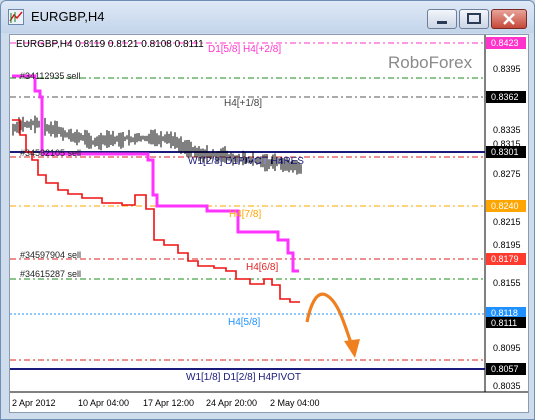 This screenshot has height=420, width=535. What do you see at coordinates (507, 245) in the screenshot?
I see `price-tick: 0.8195` at bounding box center [507, 245].